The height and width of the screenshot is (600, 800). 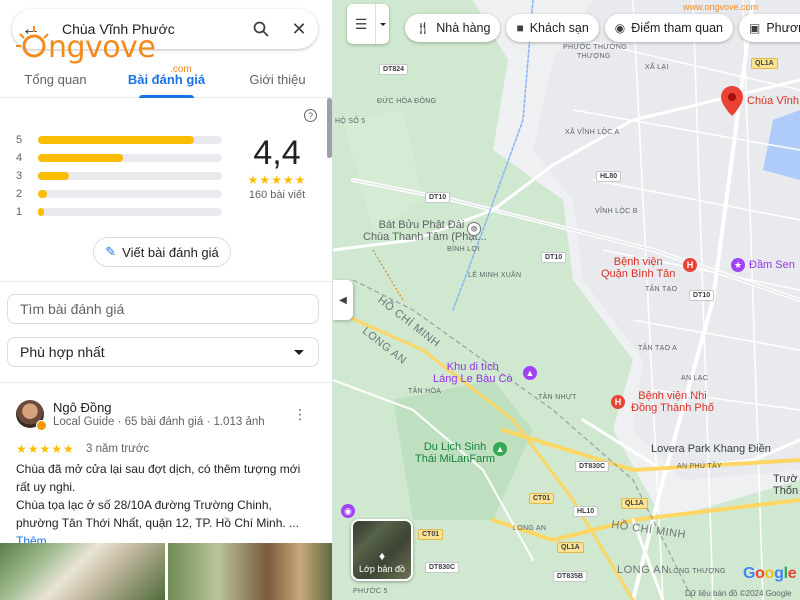 What do you see at coordinates (261, 29) in the screenshot?
I see `search-icon` at bounding box center [261, 29].